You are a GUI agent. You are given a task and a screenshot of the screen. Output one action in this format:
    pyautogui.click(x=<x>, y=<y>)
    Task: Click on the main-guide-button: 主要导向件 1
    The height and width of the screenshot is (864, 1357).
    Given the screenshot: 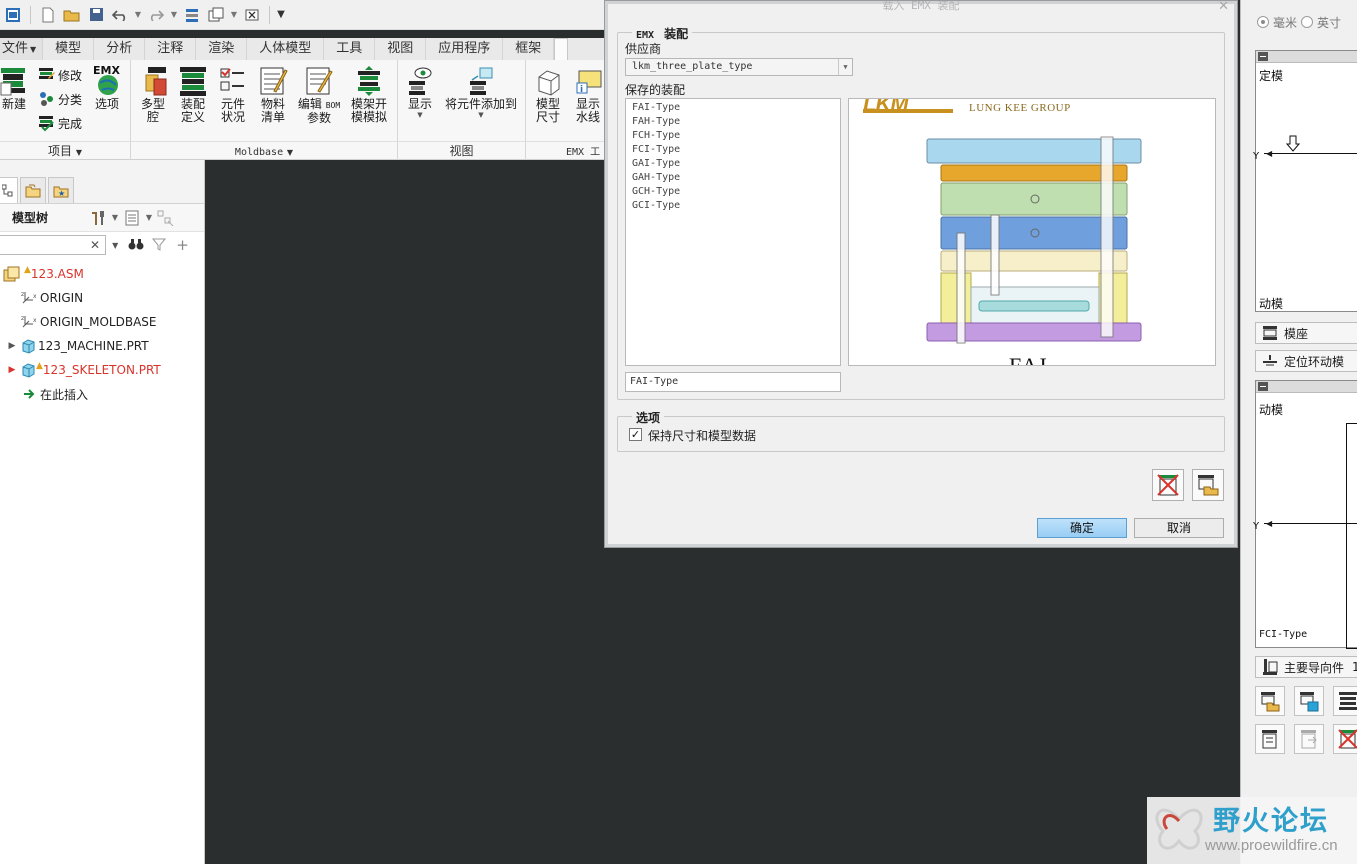 What is the action you would take?
    pyautogui.click(x=1306, y=667)
    